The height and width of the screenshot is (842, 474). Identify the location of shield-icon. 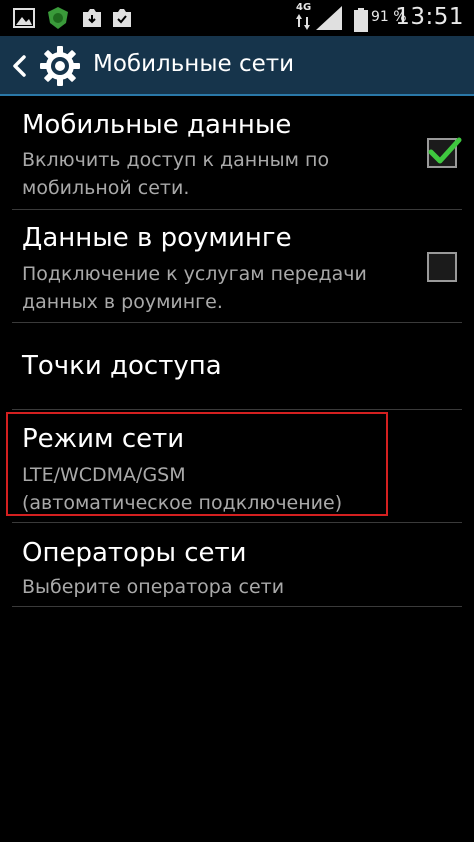
(58, 18).